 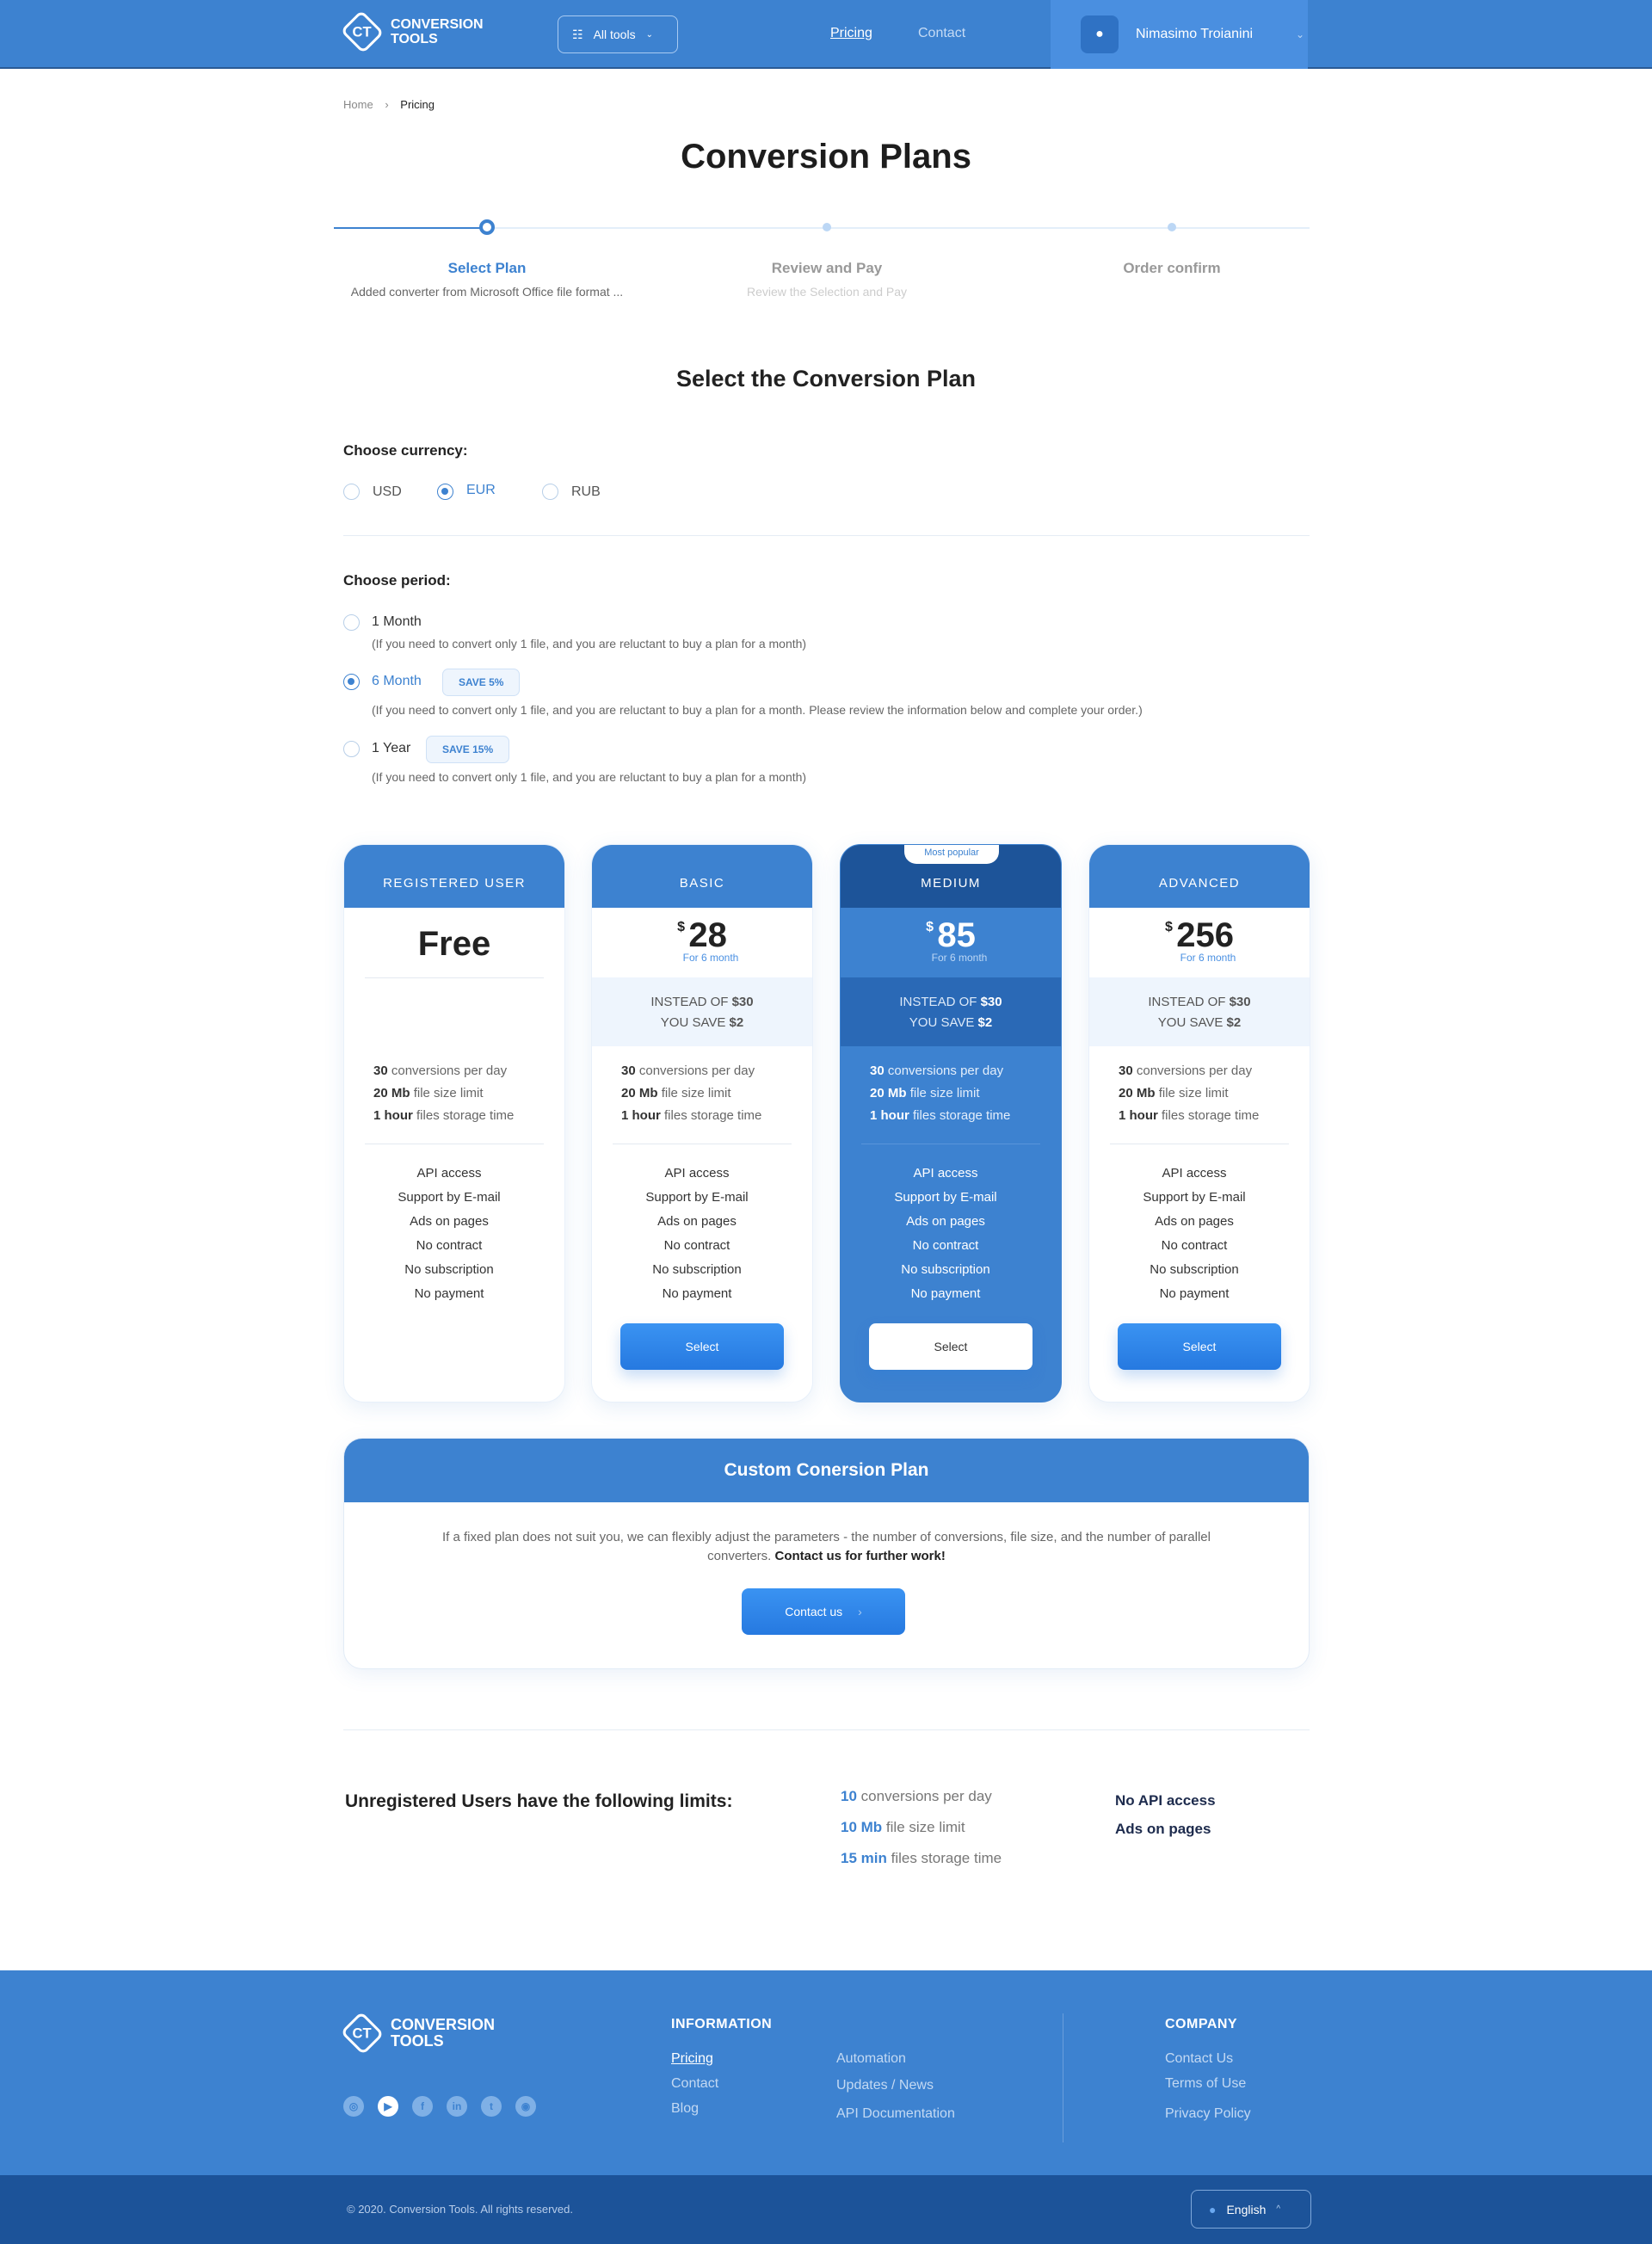 What do you see at coordinates (358, 104) in the screenshot?
I see `breadcrumb-home: Home` at bounding box center [358, 104].